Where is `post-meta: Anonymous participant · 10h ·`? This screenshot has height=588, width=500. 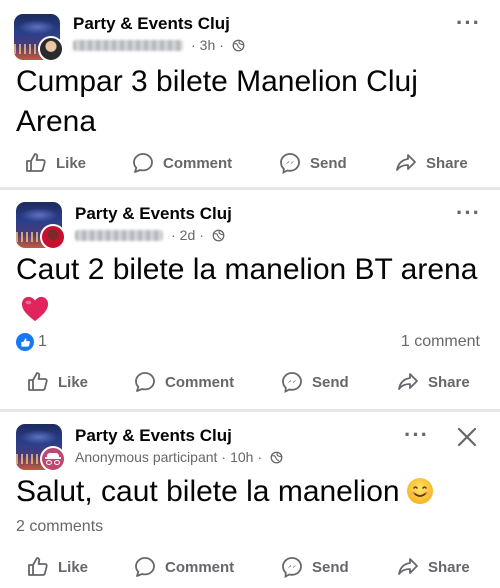 post-meta: Anonymous participant · 10h · is located at coordinates (179, 457).